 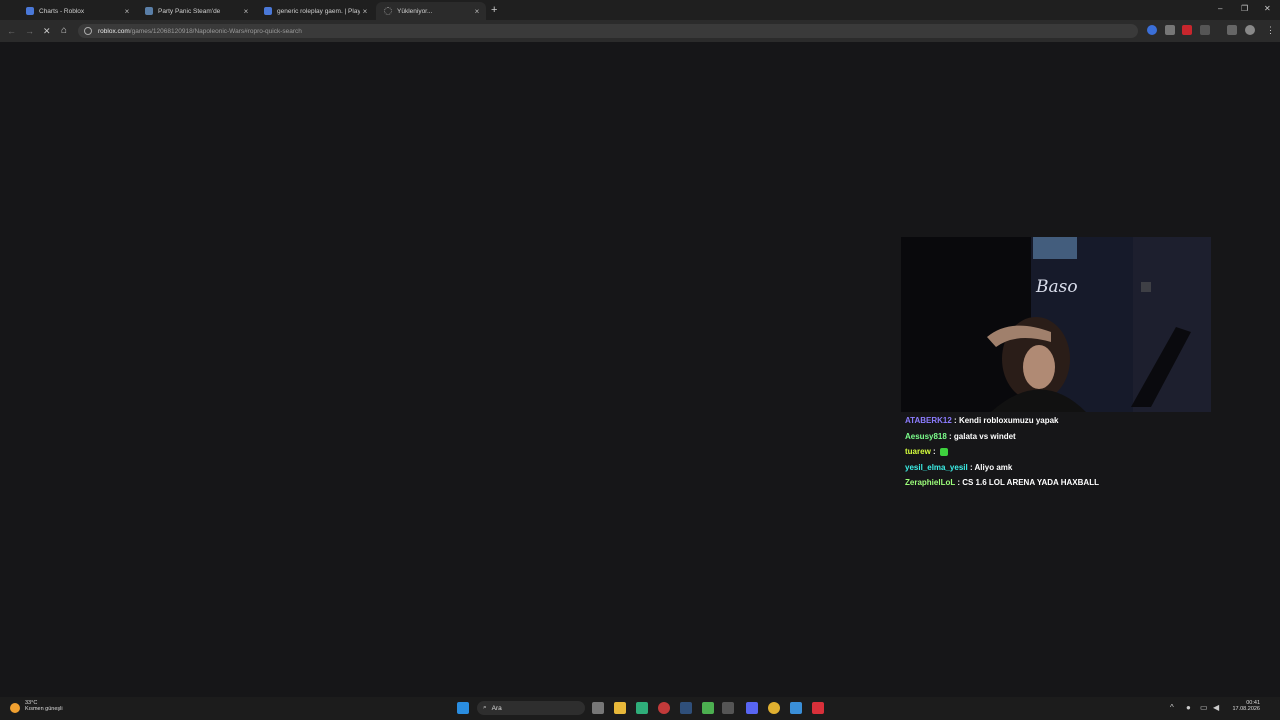 What do you see at coordinates (1205, 30) in the screenshot?
I see `extensions-puzzle-icon` at bounding box center [1205, 30].